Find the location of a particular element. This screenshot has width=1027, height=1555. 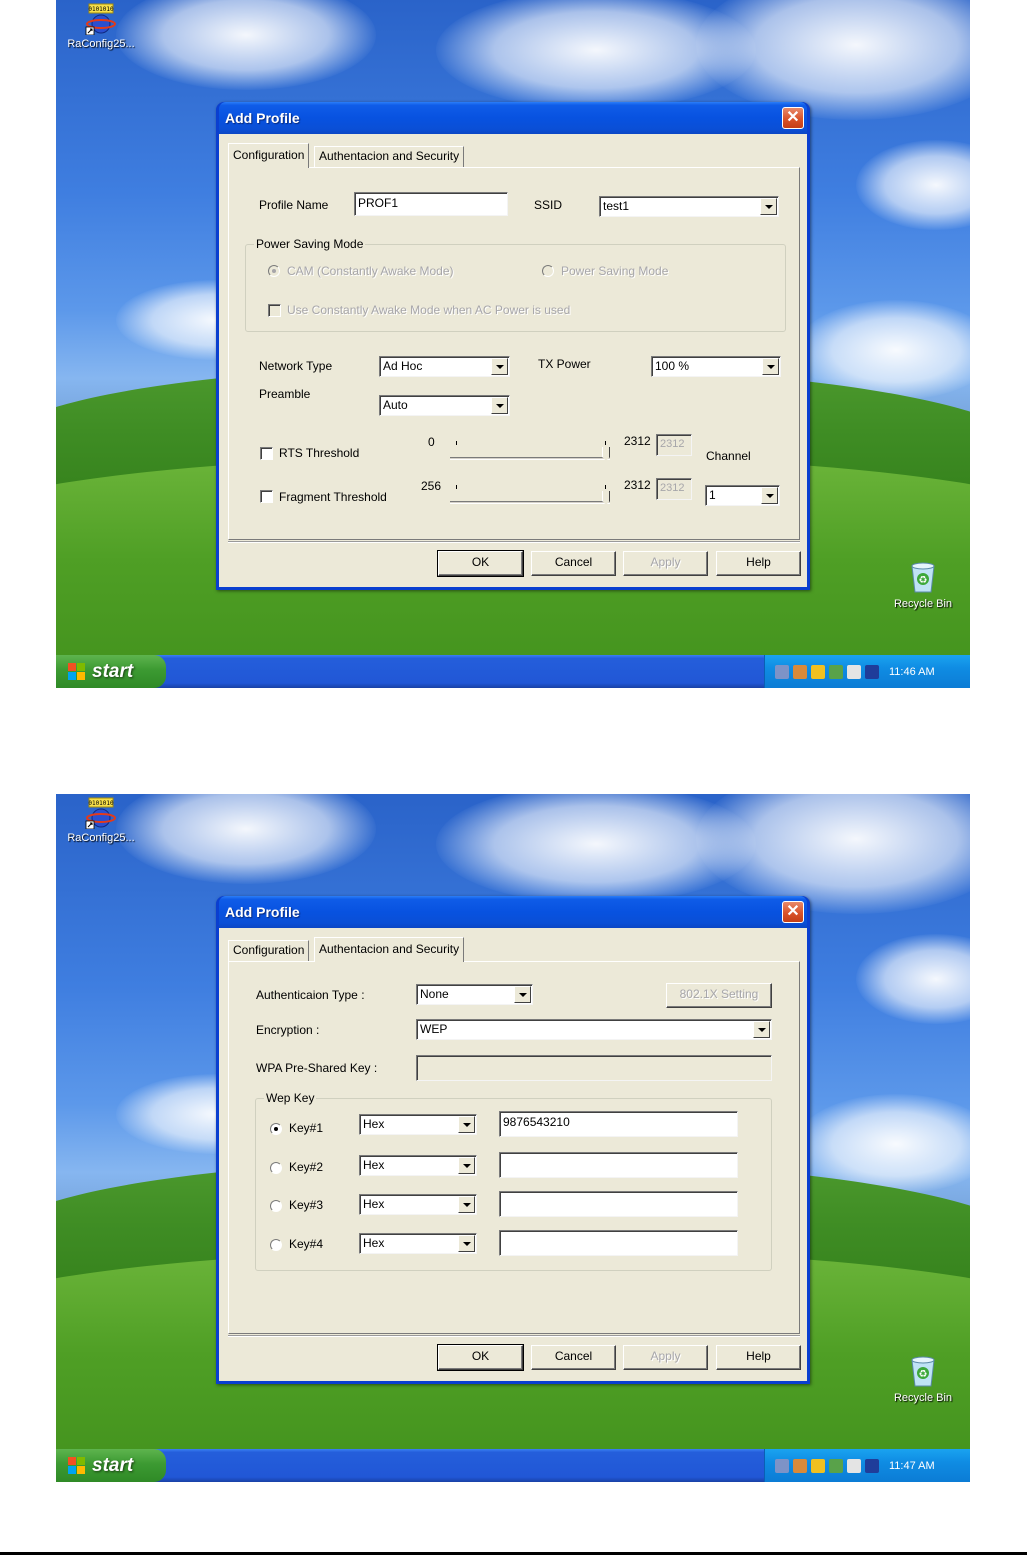

ssid-combobox: test1 is located at coordinates (689, 206).